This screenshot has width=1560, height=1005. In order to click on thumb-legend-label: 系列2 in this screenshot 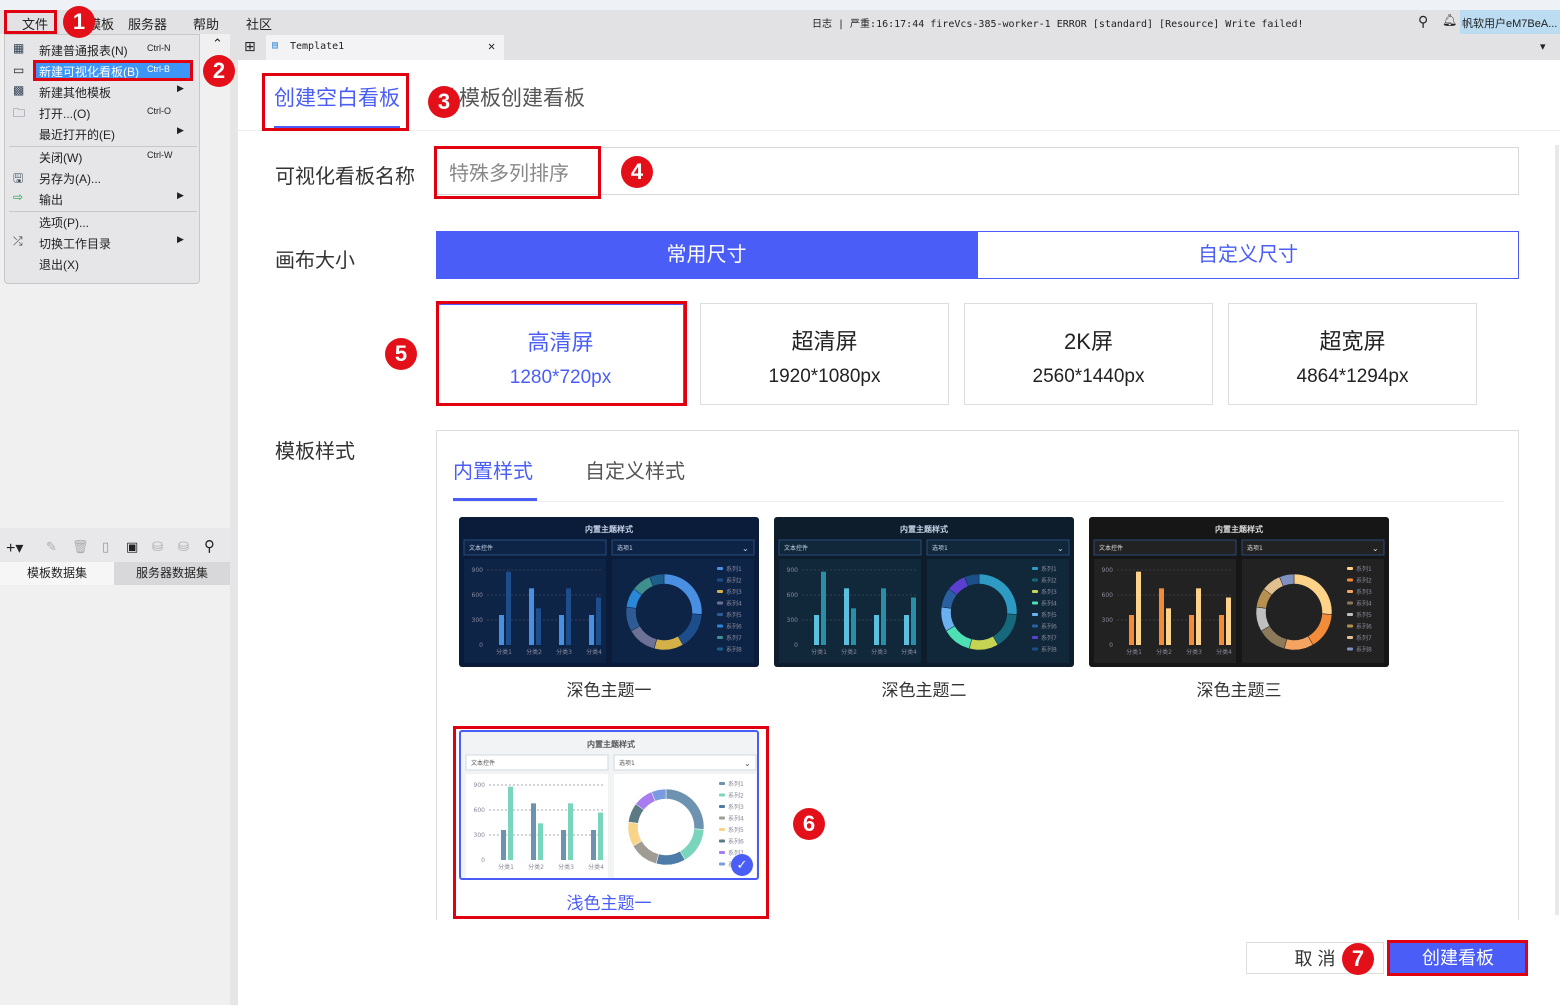, I will do `click(1364, 581)`.